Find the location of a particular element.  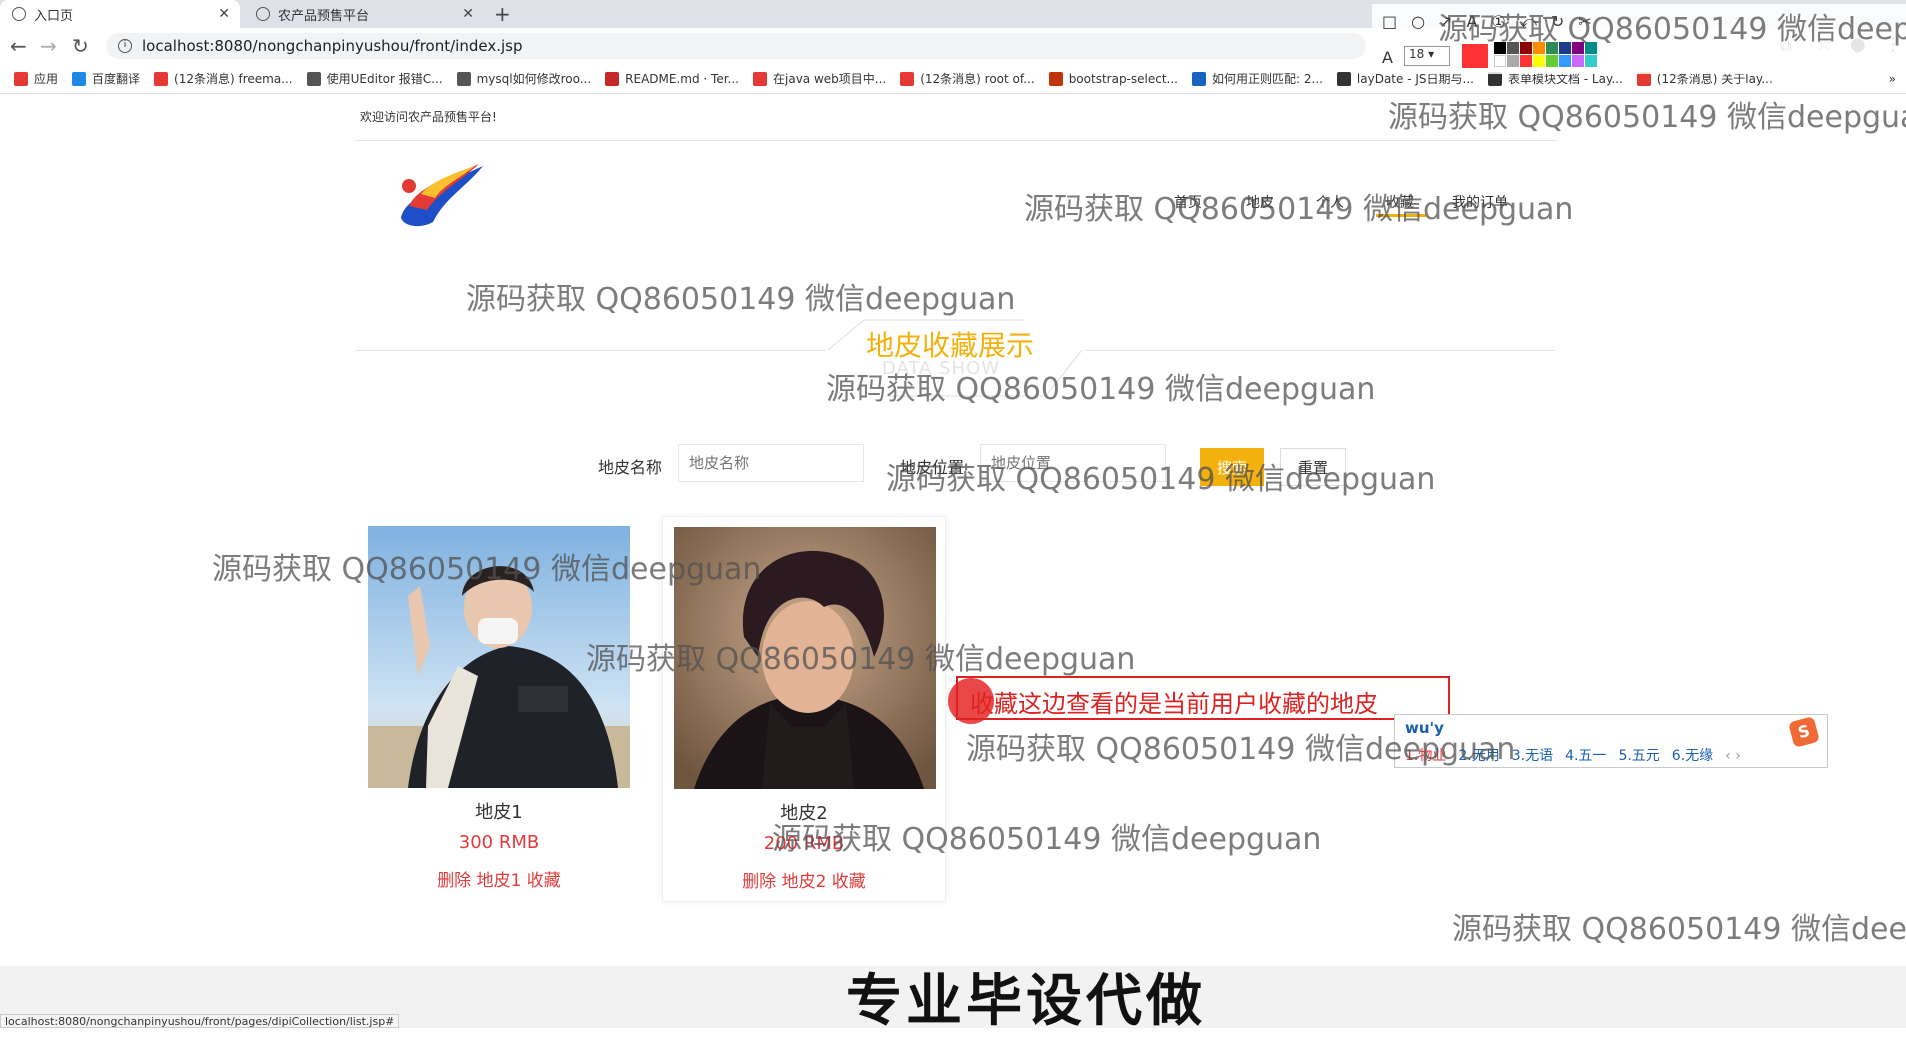

site-logo is located at coordinates (442, 195).